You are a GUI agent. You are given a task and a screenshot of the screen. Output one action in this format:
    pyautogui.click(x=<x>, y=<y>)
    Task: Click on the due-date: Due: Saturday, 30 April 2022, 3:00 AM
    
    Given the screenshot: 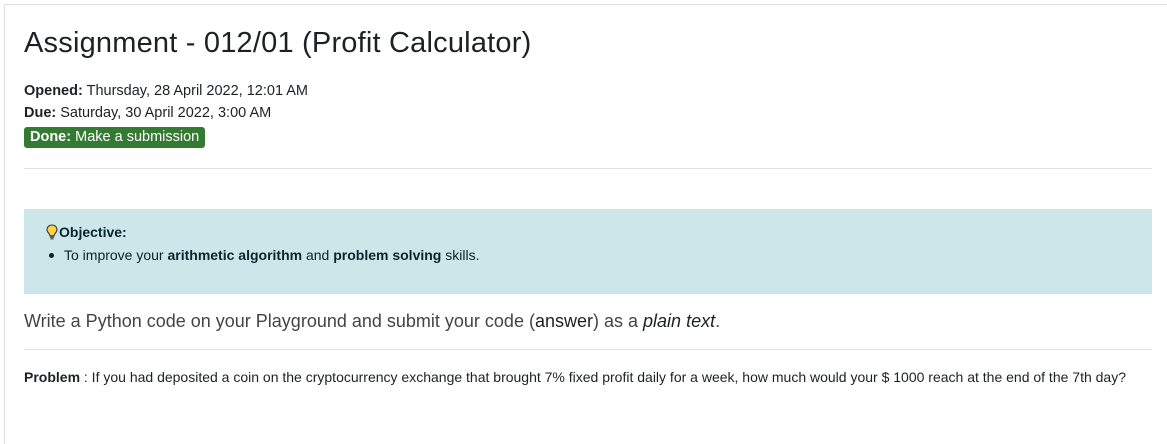 What is the action you would take?
    pyautogui.click(x=166, y=113)
    